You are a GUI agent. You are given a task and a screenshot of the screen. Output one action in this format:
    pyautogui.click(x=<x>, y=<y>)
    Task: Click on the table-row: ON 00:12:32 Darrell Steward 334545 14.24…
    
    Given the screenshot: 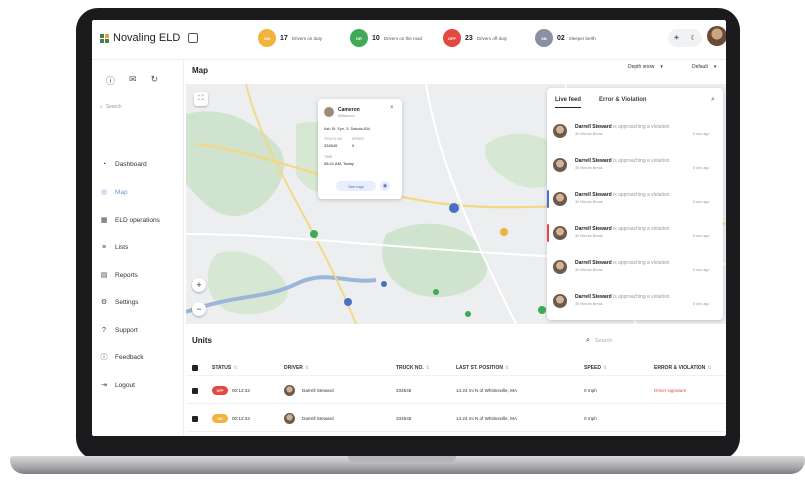 What is the action you would take?
    pyautogui.click(x=456, y=419)
    